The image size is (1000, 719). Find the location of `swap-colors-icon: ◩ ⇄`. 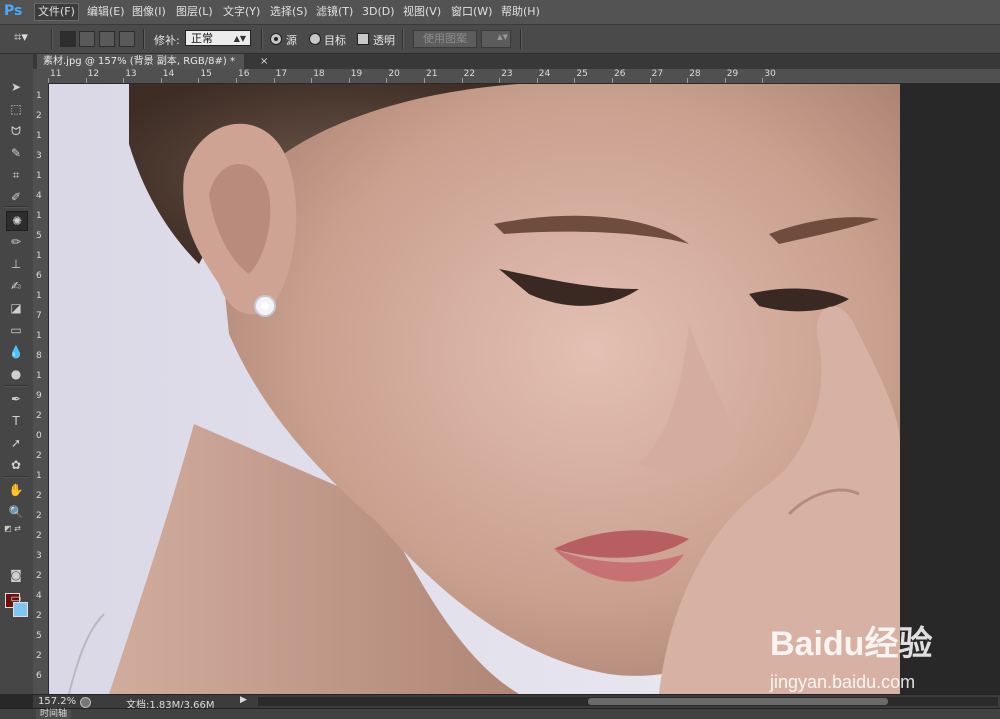

swap-colors-icon: ◩ ⇄ is located at coordinates (12, 528).